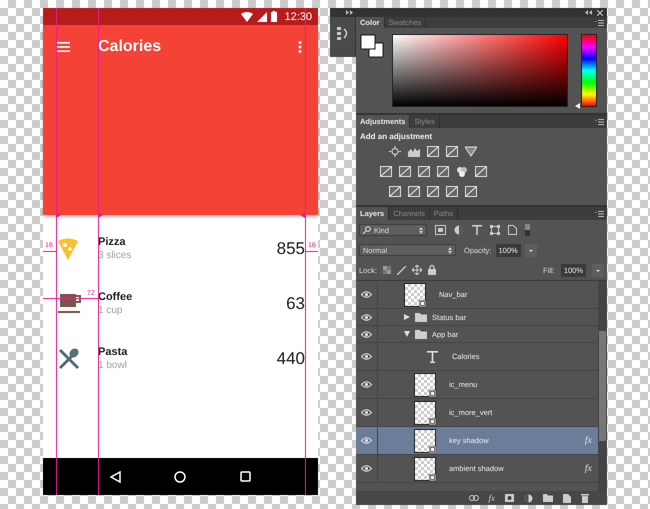 This screenshot has width=650, height=509. Describe the element at coordinates (111, 310) in the screenshot. I see `item-detail: 1 cup` at that location.